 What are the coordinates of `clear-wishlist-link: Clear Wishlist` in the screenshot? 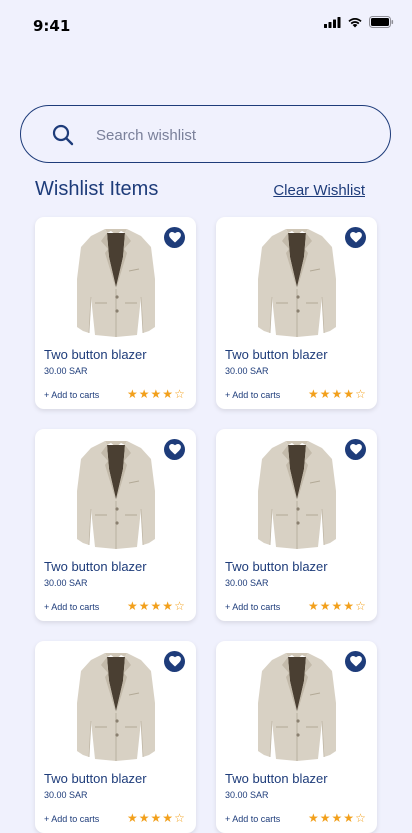 It's located at (319, 190).